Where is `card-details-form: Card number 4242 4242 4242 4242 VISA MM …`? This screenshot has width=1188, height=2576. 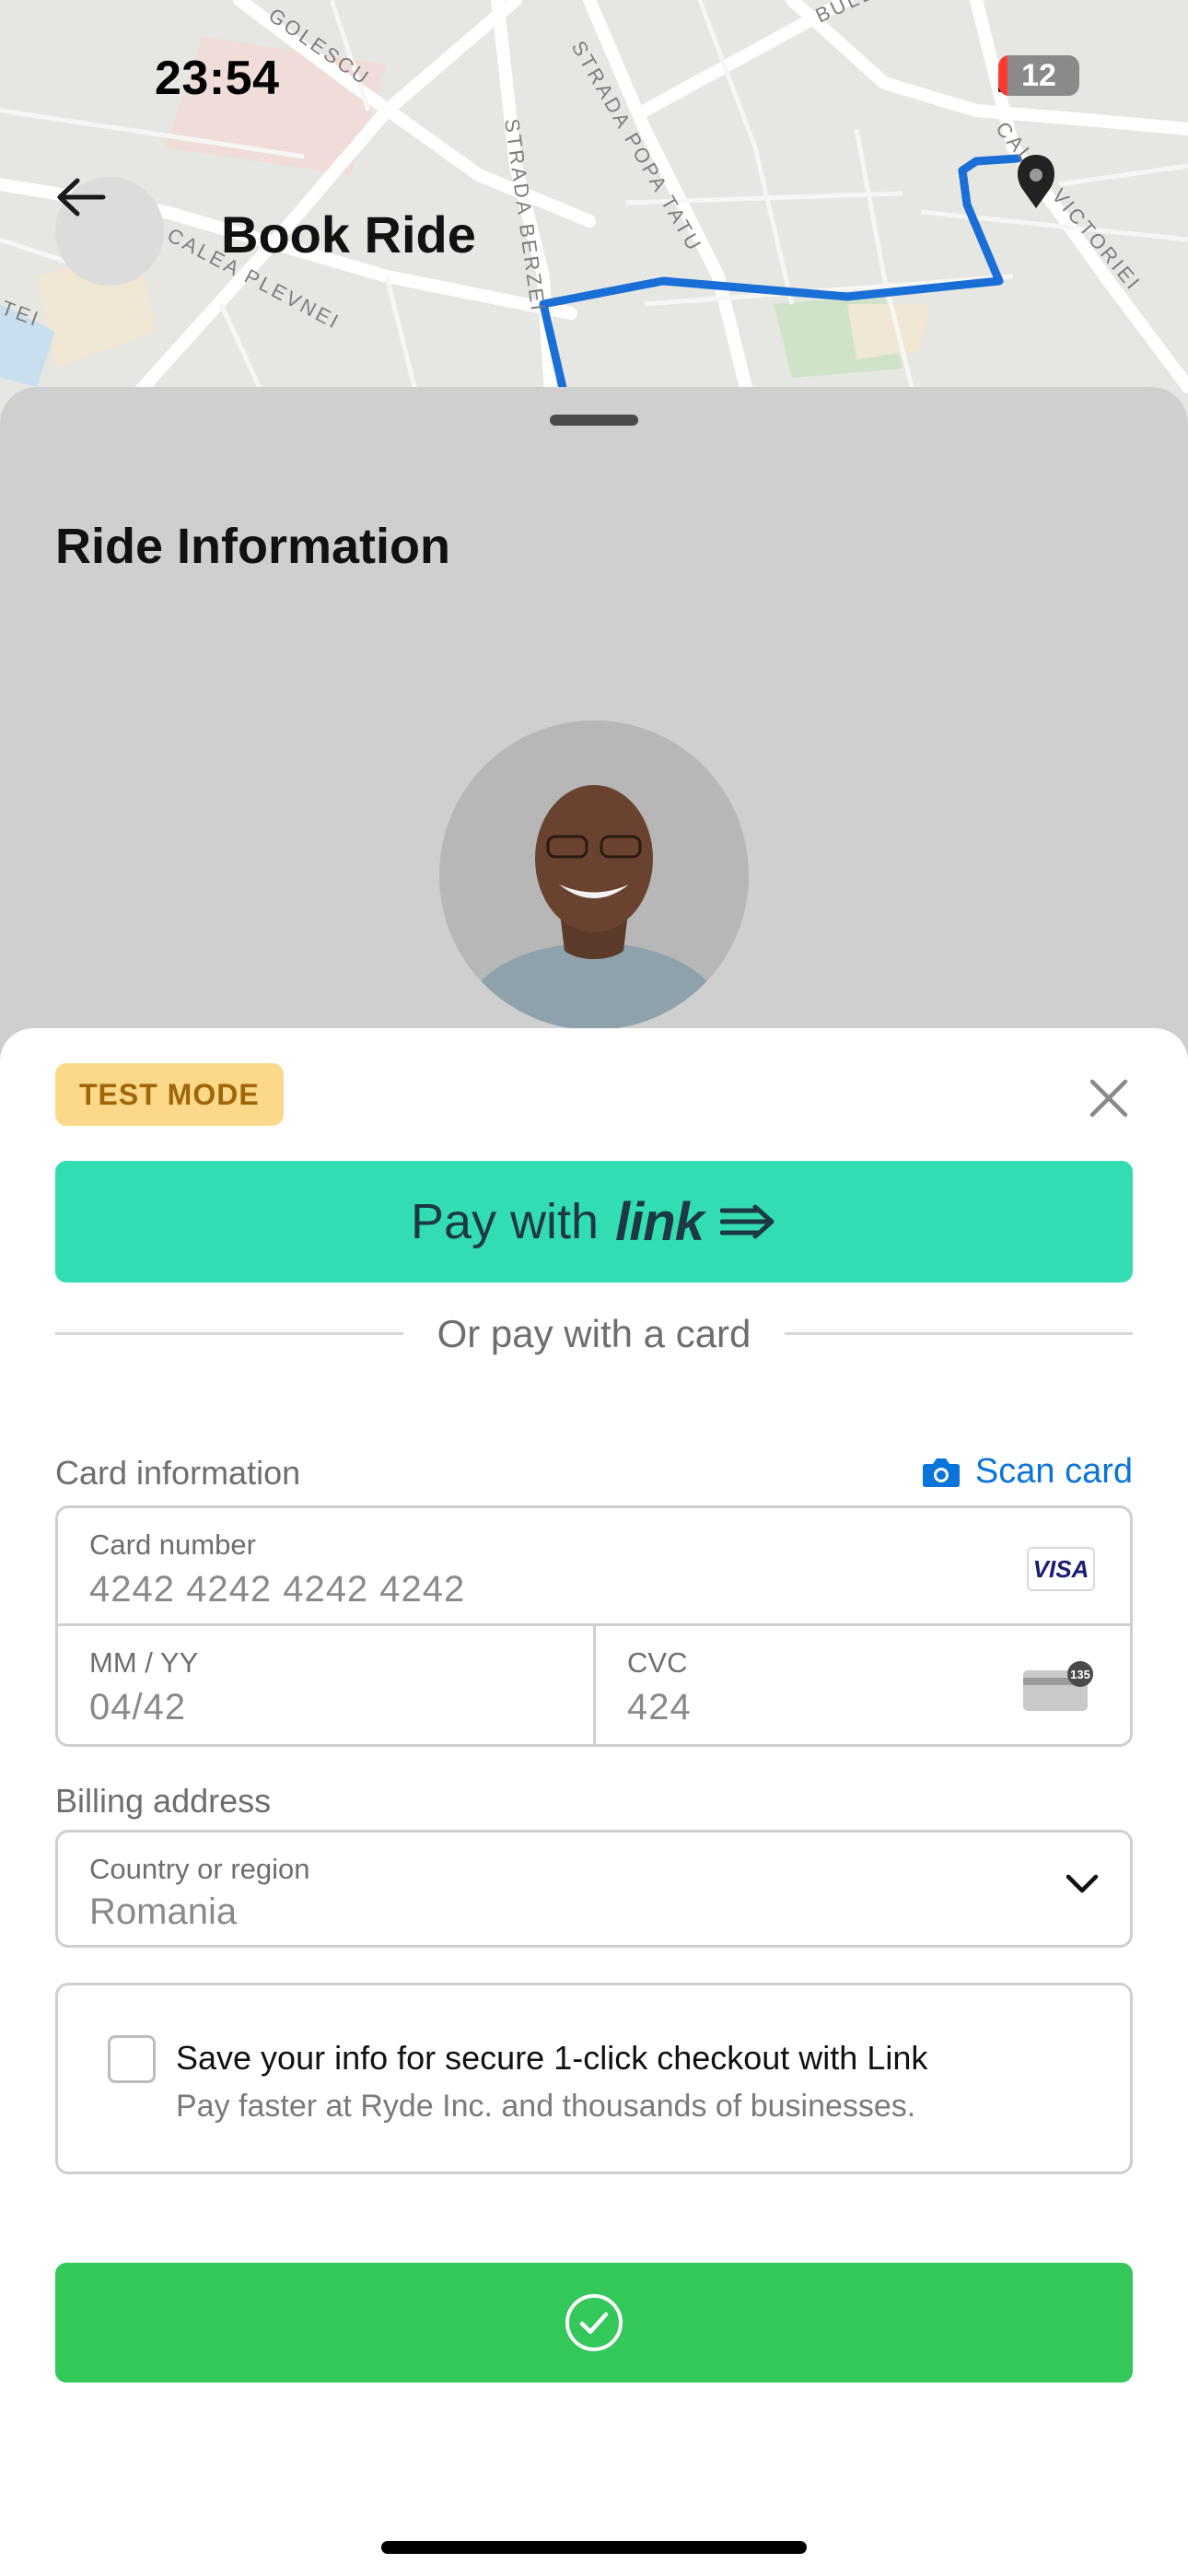 card-details-form: Card number 4242 4242 4242 4242 VISA MM … is located at coordinates (594, 1626).